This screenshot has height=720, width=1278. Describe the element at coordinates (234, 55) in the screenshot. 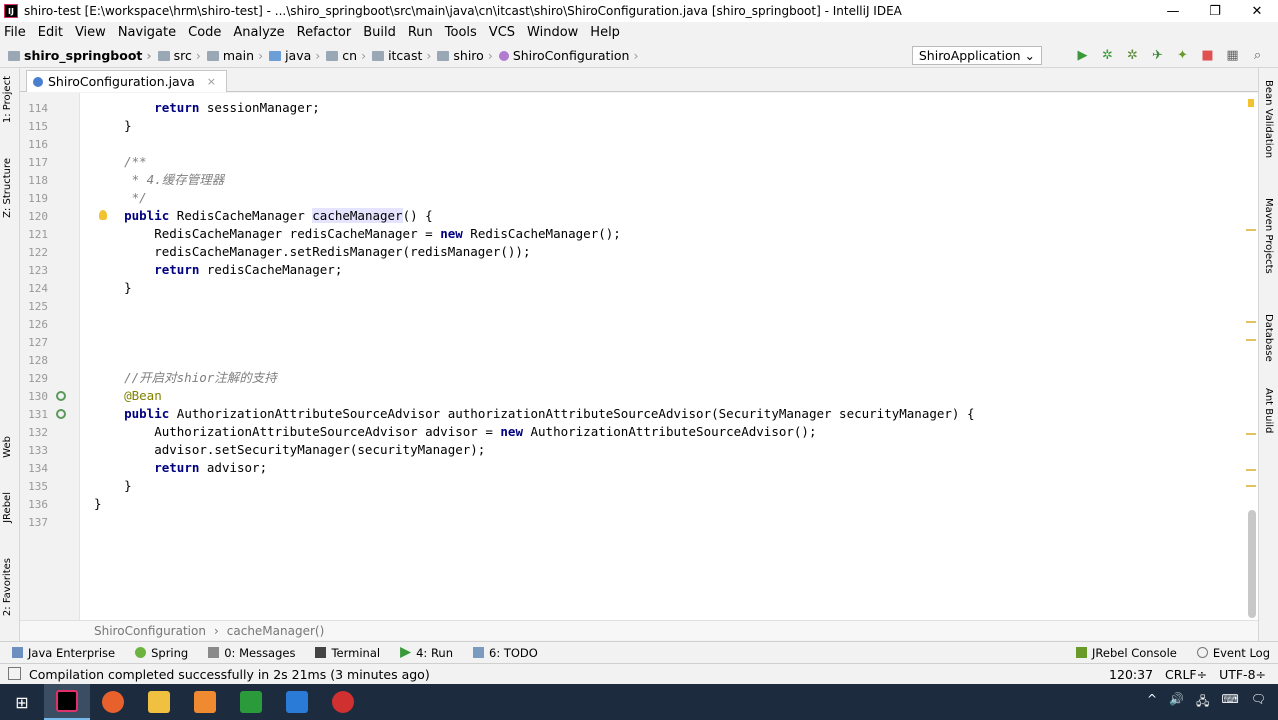

I see `nav-main: main ›` at that location.